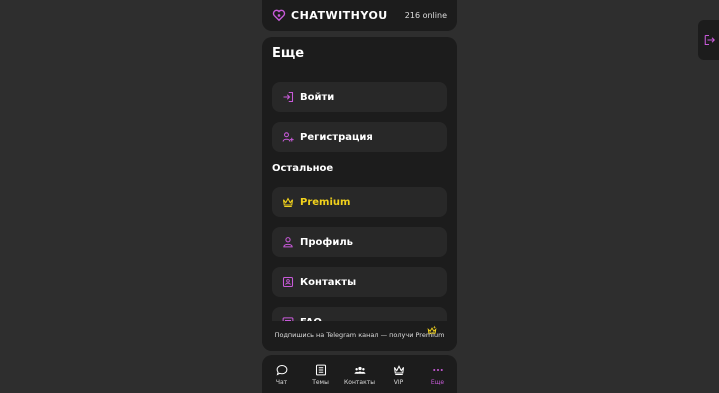 This screenshot has height=393, width=719. I want to click on nav-topics: Темы, so click(321, 370).